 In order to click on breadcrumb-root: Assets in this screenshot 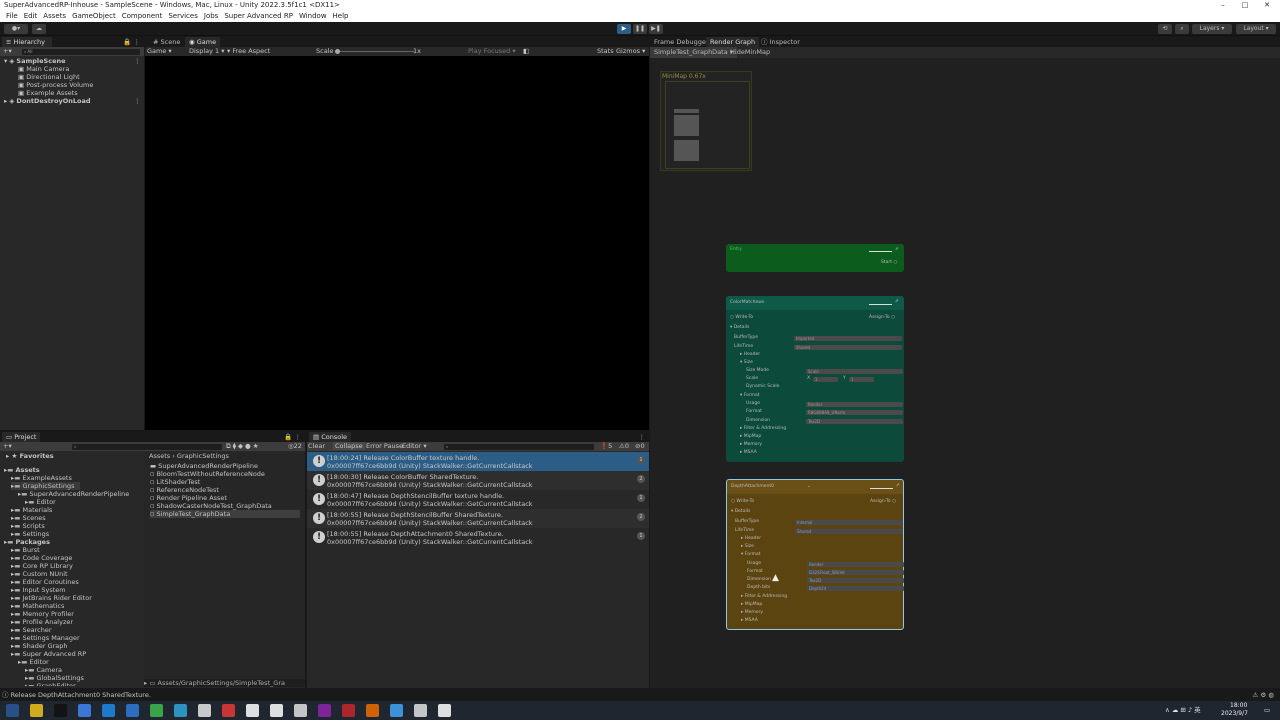, I will do `click(159, 456)`.